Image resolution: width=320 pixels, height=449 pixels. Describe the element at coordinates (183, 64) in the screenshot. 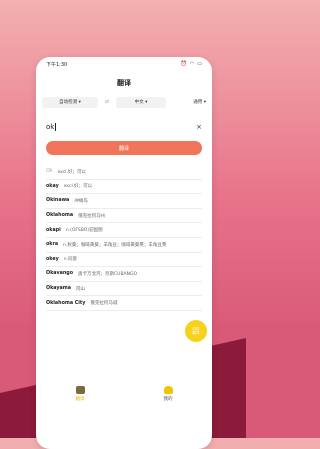

I see `alarm-icon: ⏰` at that location.